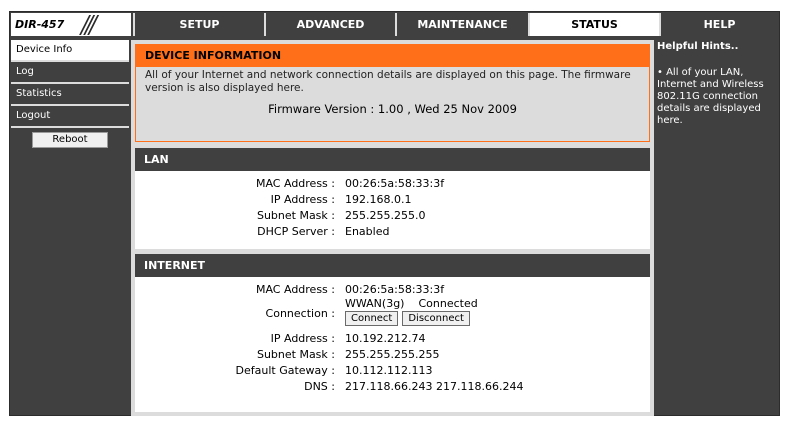 The image size is (788, 424). I want to click on tab-setup: SETUP, so click(198, 24).